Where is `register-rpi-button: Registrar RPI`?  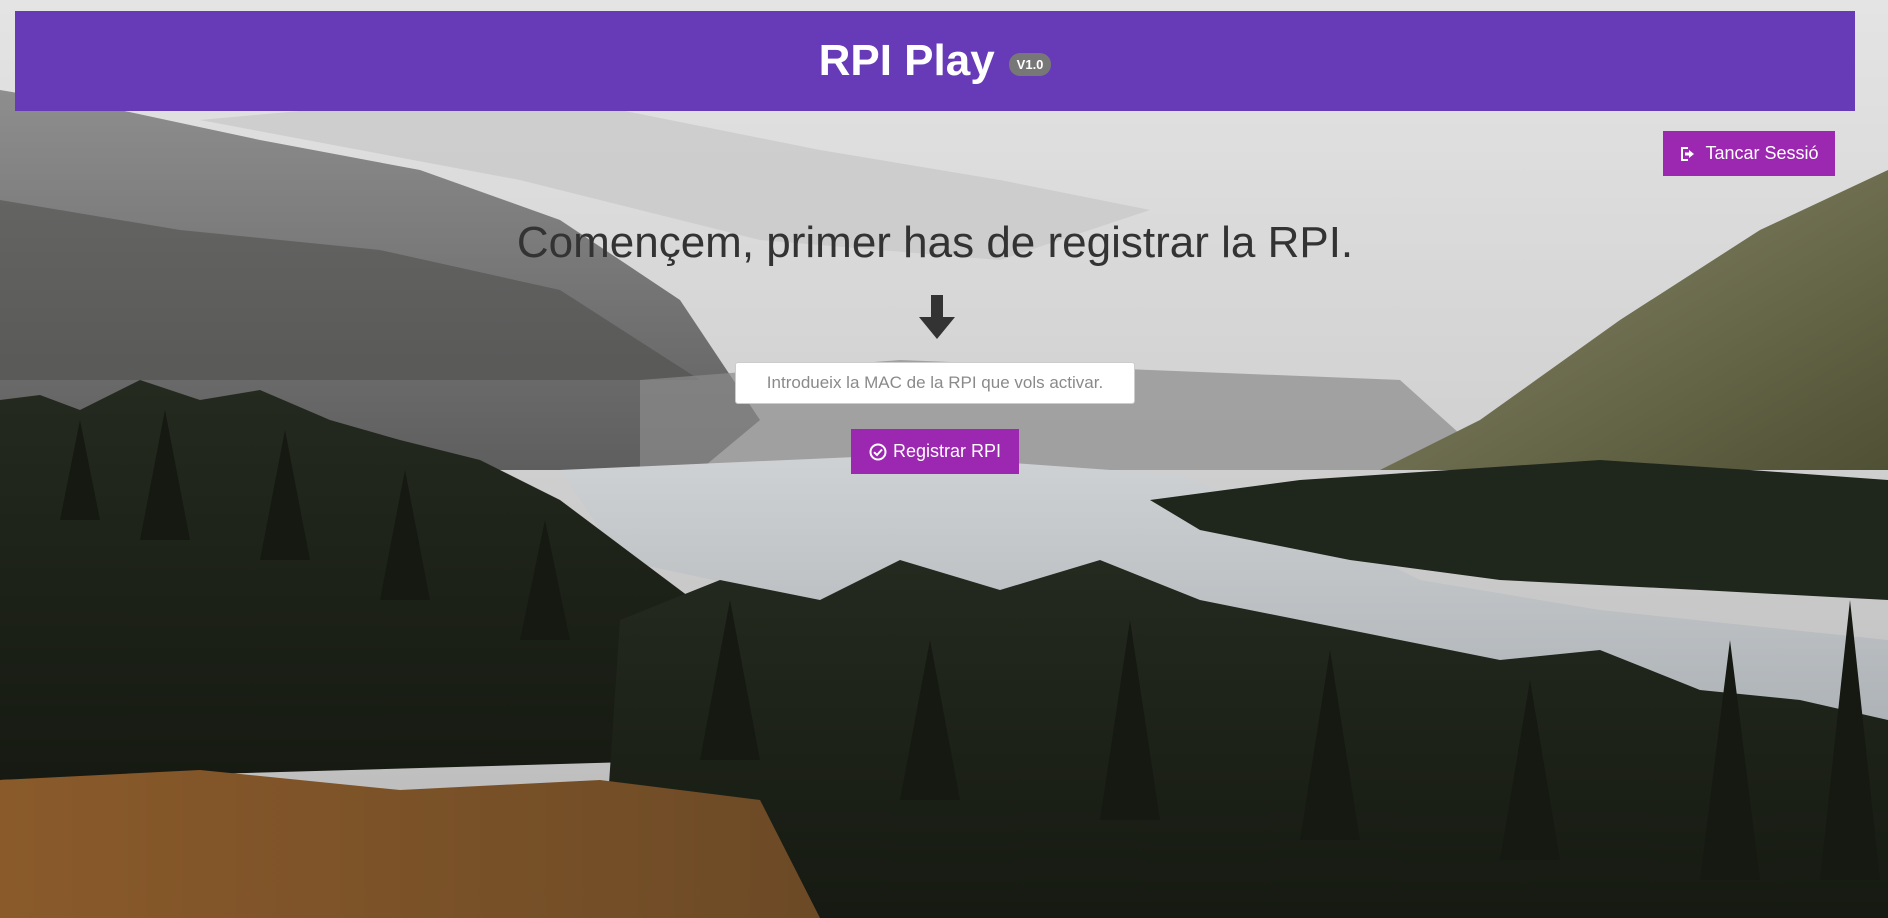
register-rpi-button: Registrar RPI is located at coordinates (935, 451).